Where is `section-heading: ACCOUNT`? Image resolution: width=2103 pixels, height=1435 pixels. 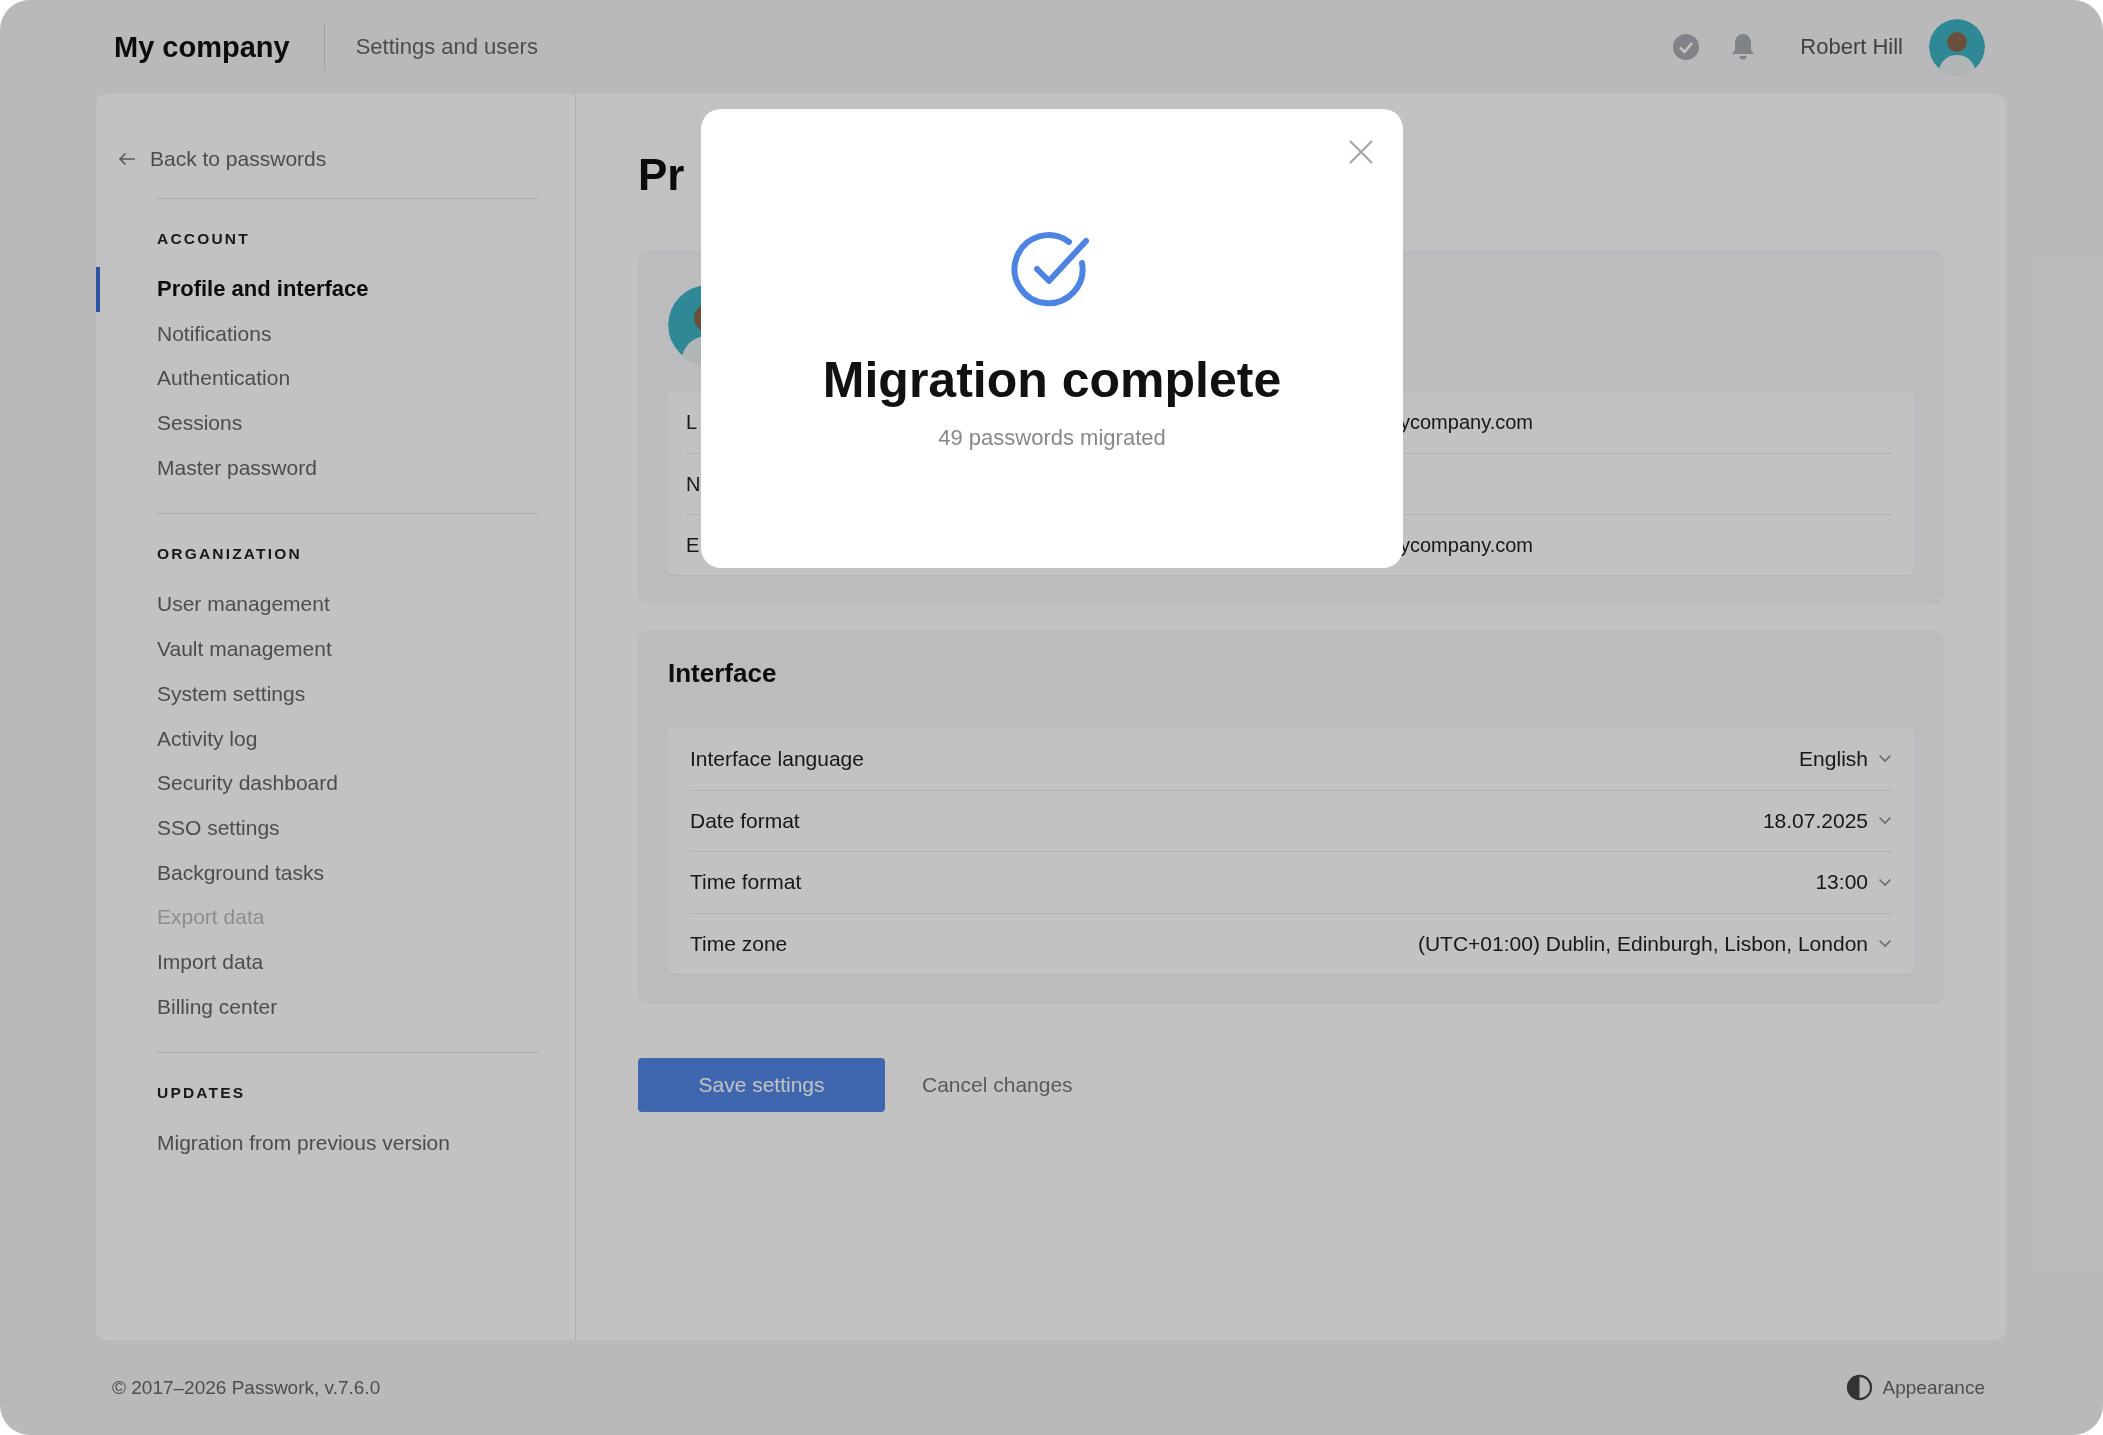
section-heading: ACCOUNT is located at coordinates (203, 239).